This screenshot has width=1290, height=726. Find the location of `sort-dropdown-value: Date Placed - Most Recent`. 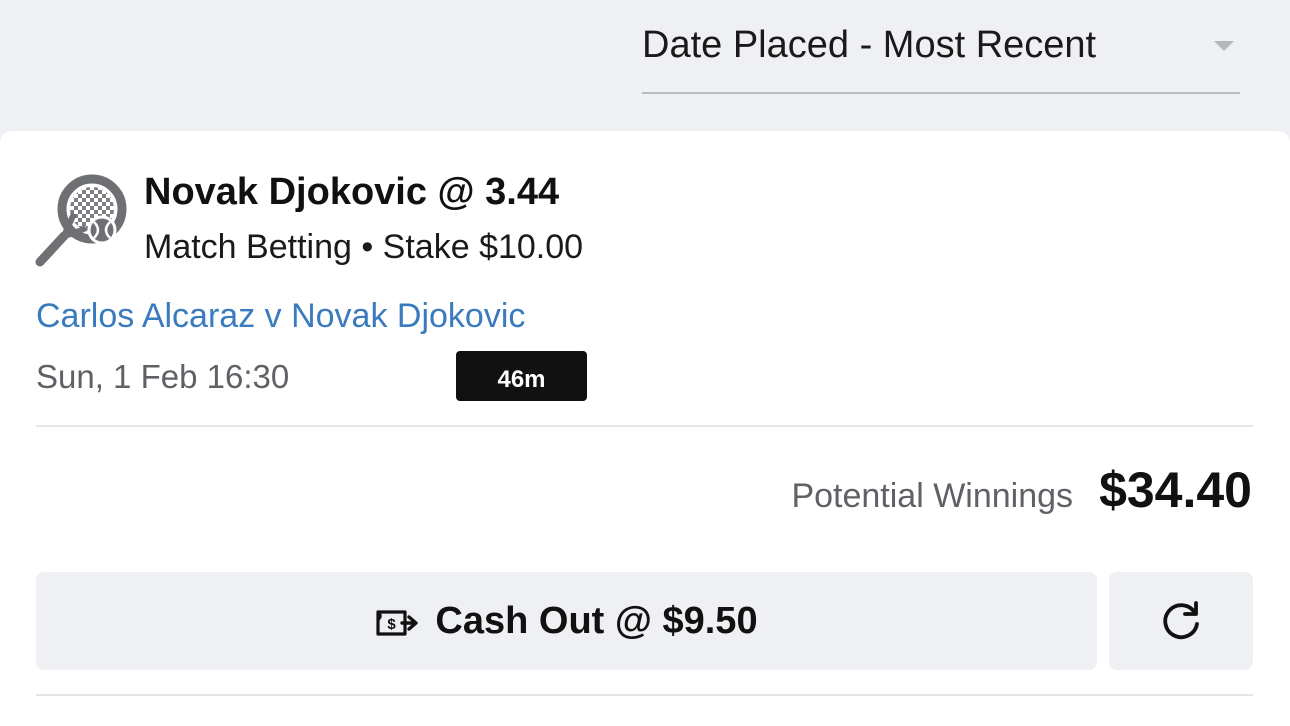

sort-dropdown-value: Date Placed - Most Recent is located at coordinates (869, 45).